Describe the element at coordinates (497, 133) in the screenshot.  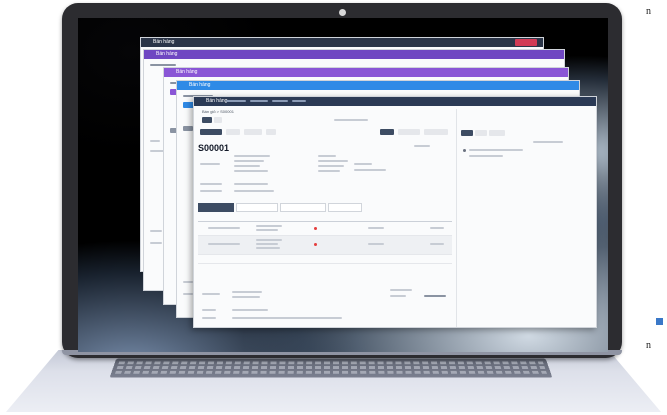
I see `activities-button` at that location.